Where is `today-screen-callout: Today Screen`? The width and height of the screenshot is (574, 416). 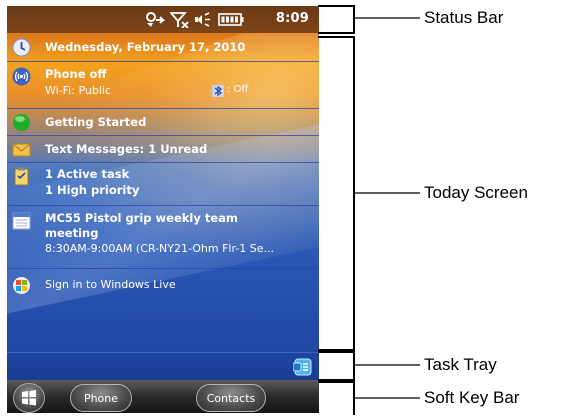
today-screen-callout: Today Screen is located at coordinates (476, 192).